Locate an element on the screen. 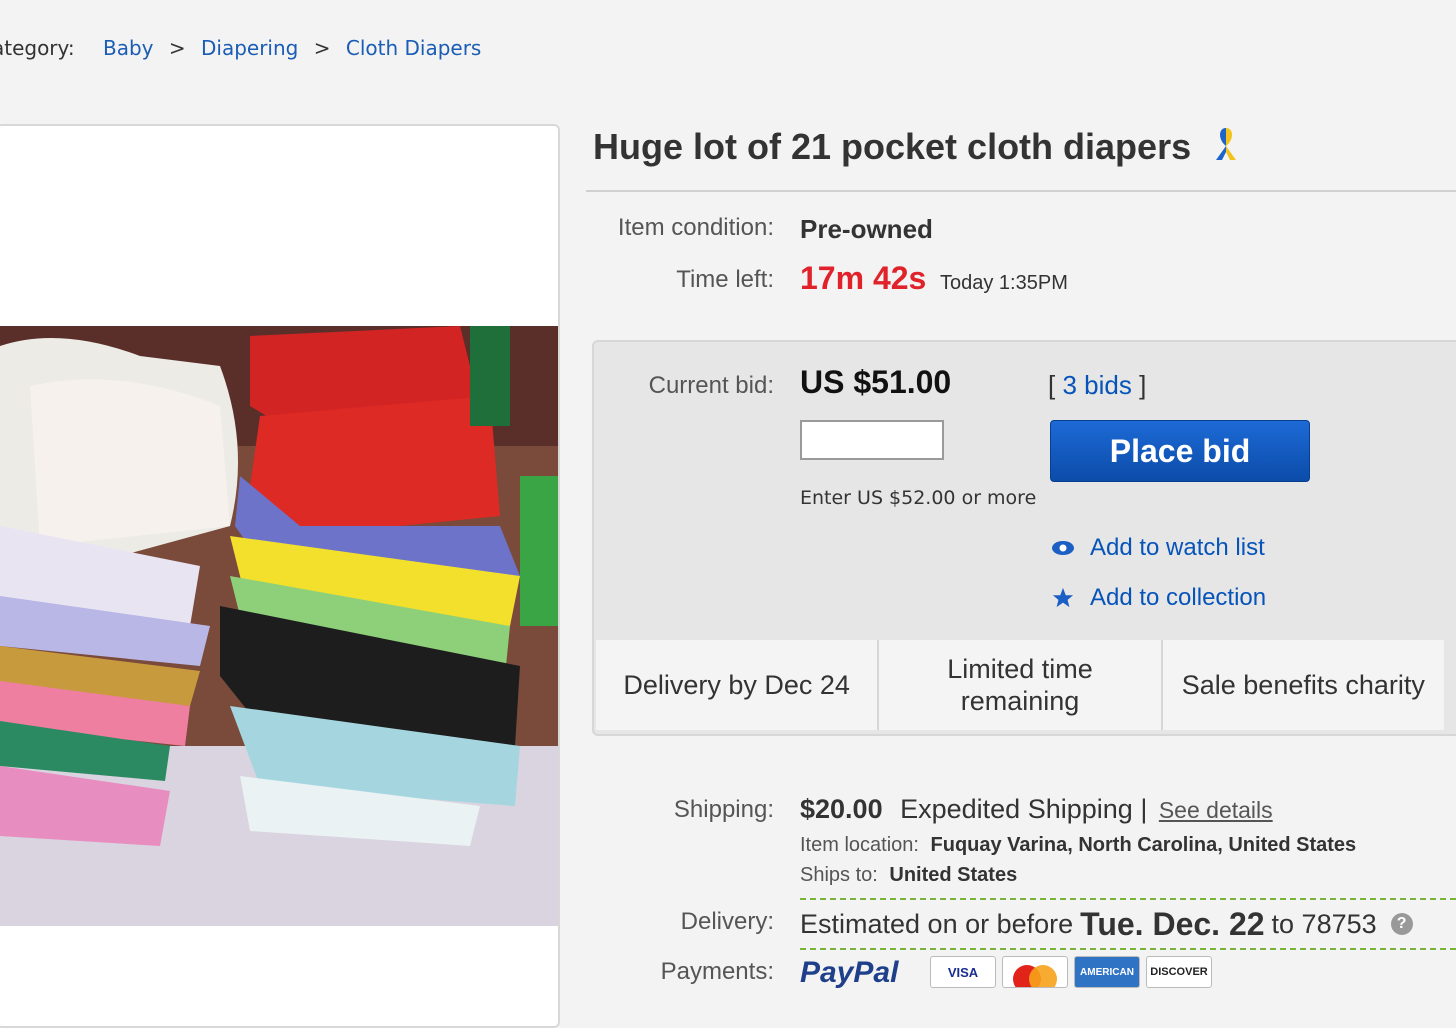  add-to-collection: Add to collection is located at coordinates (1158, 598).